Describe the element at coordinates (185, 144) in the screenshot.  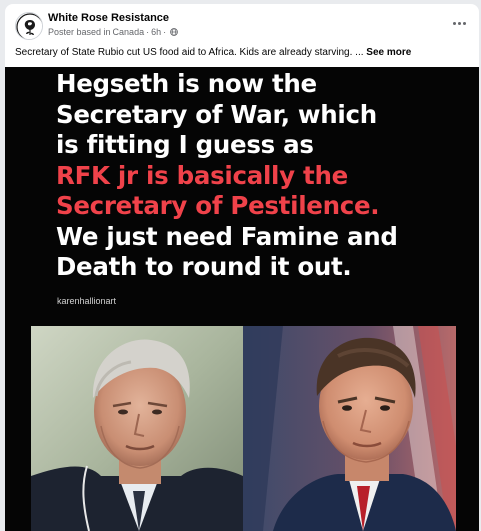
I see `meme-line: is fitting I guess as` at that location.